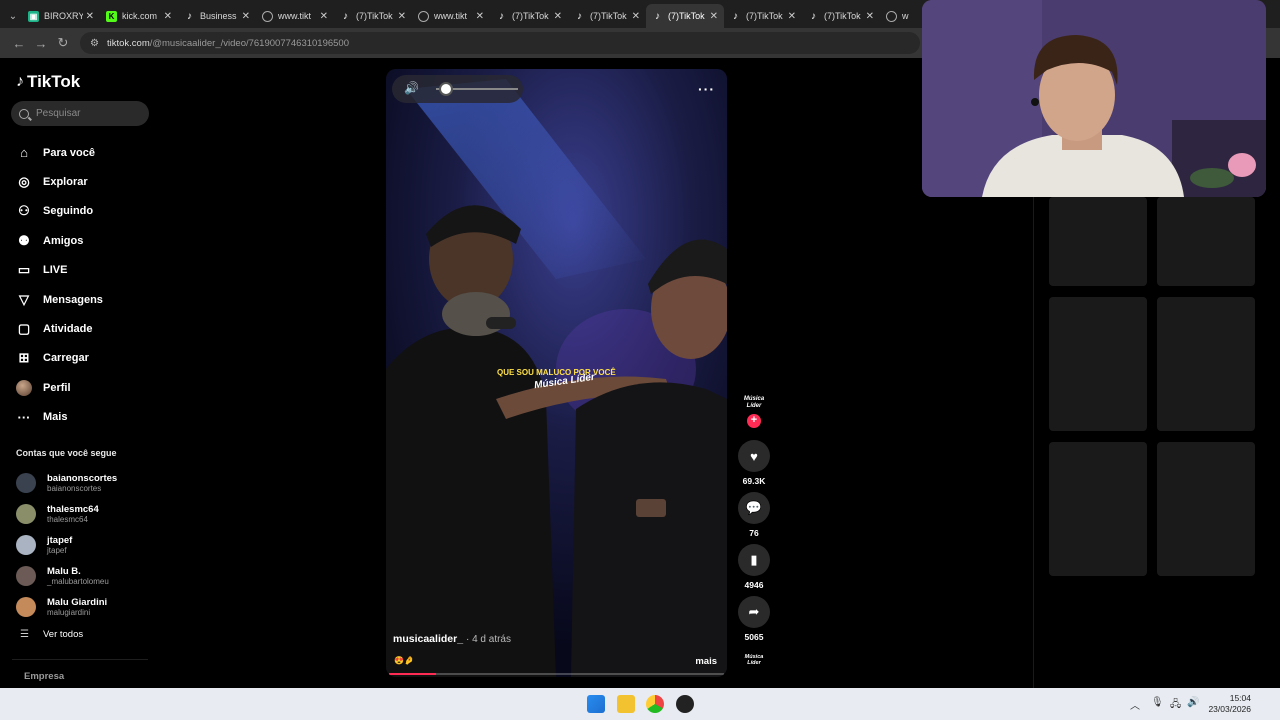  I want to click on windows-start-icon, so click(596, 704).